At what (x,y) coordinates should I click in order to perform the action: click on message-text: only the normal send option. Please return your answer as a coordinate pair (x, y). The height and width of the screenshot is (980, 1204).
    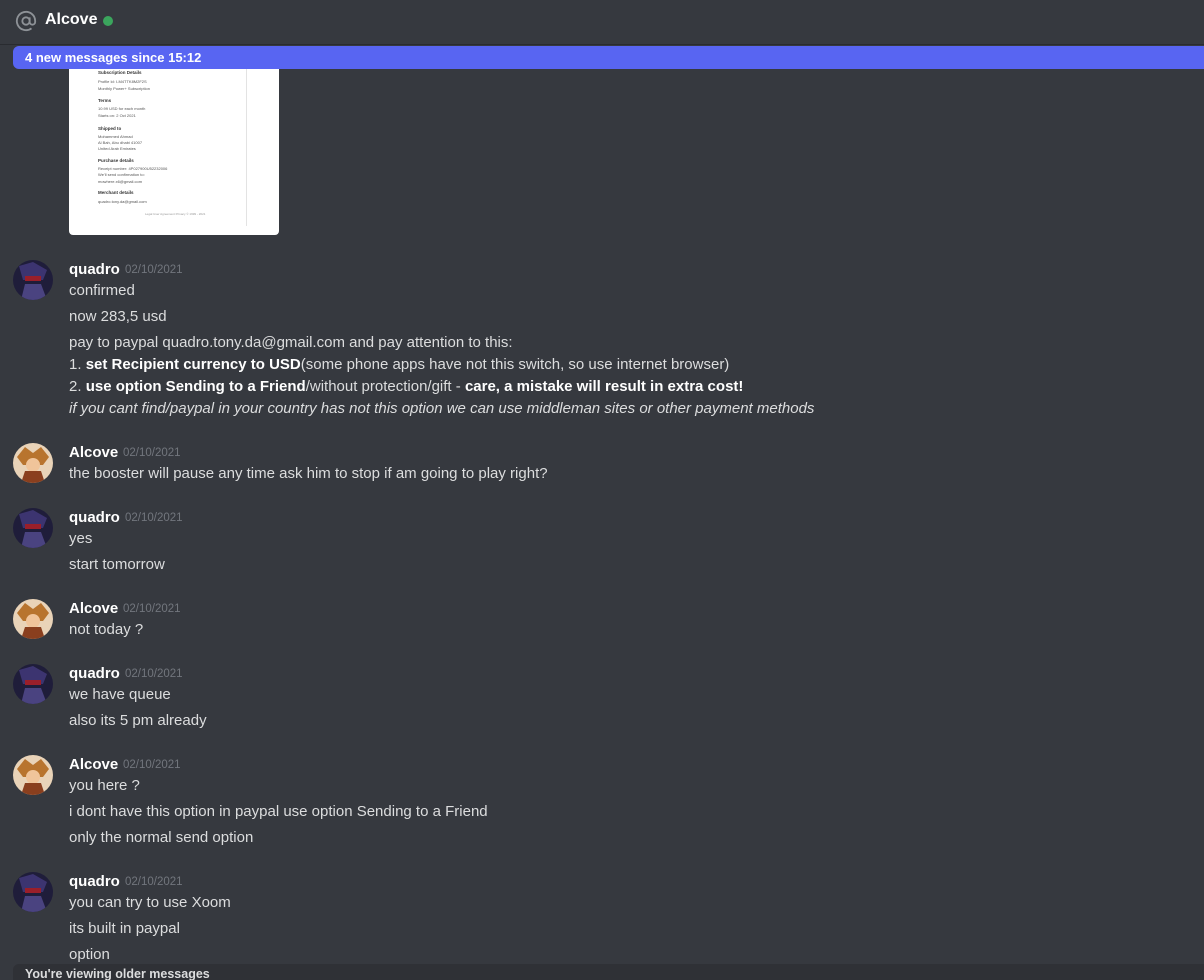
    Looking at the image, I should click on (161, 837).